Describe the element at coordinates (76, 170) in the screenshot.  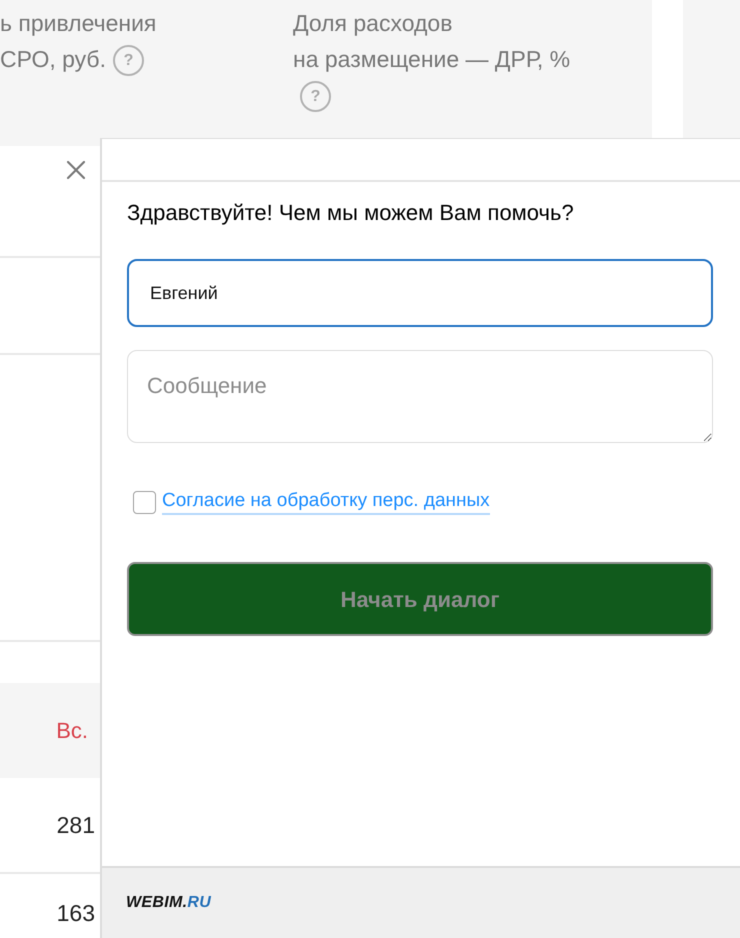
I see `close-icon` at that location.